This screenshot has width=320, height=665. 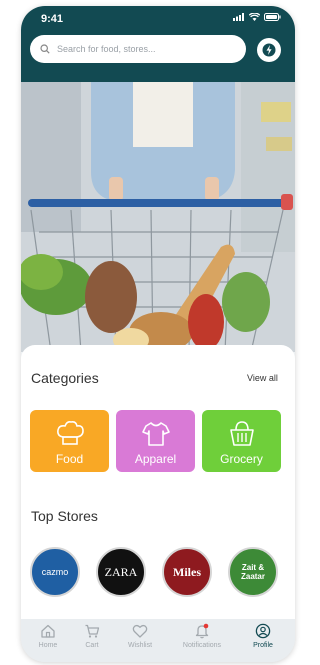 What do you see at coordinates (48, 645) in the screenshot?
I see `nav-label: Home` at bounding box center [48, 645].